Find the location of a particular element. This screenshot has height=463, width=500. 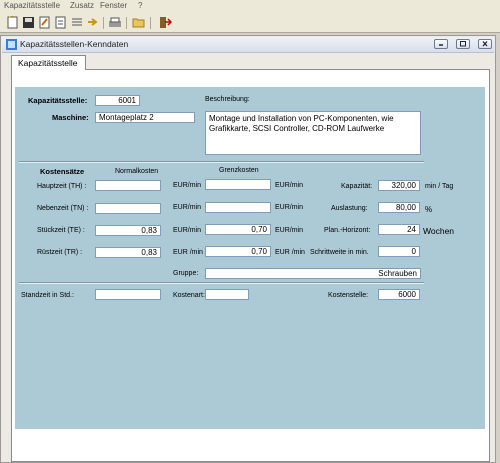

kapazitaetsstelle-field: 6001 is located at coordinates (117, 100).